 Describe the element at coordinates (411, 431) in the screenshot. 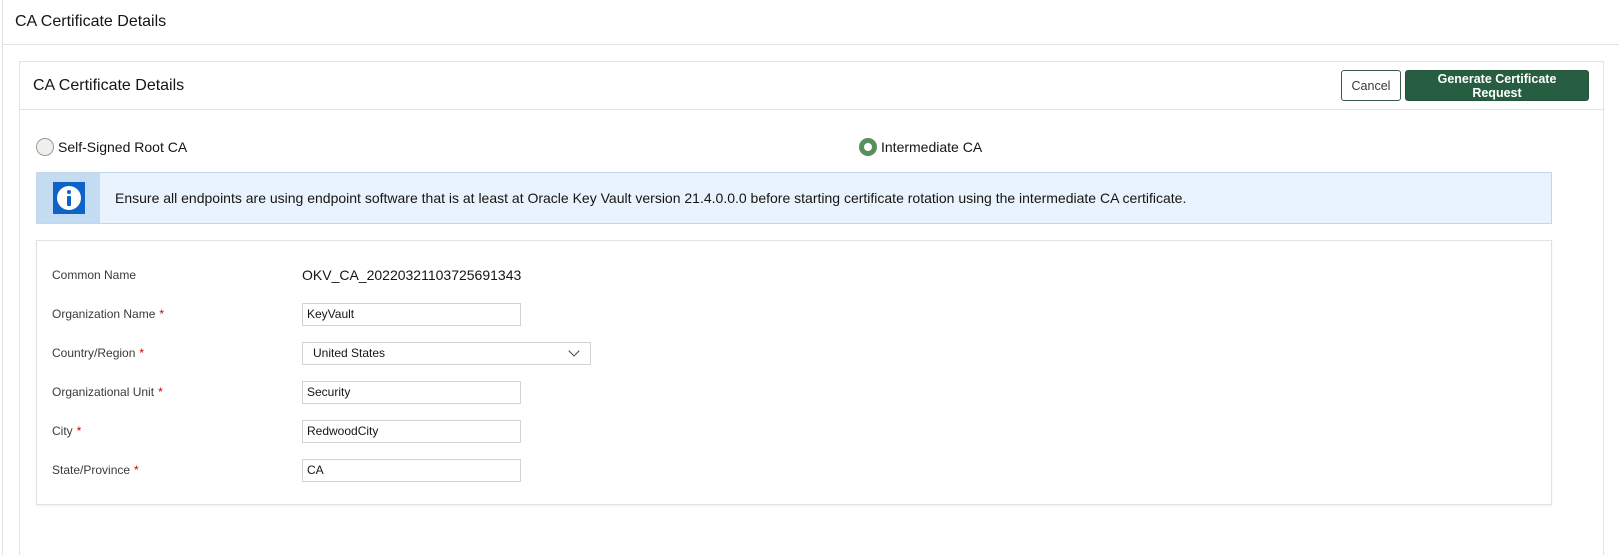

I see `city-input: RedwoodCity` at that location.